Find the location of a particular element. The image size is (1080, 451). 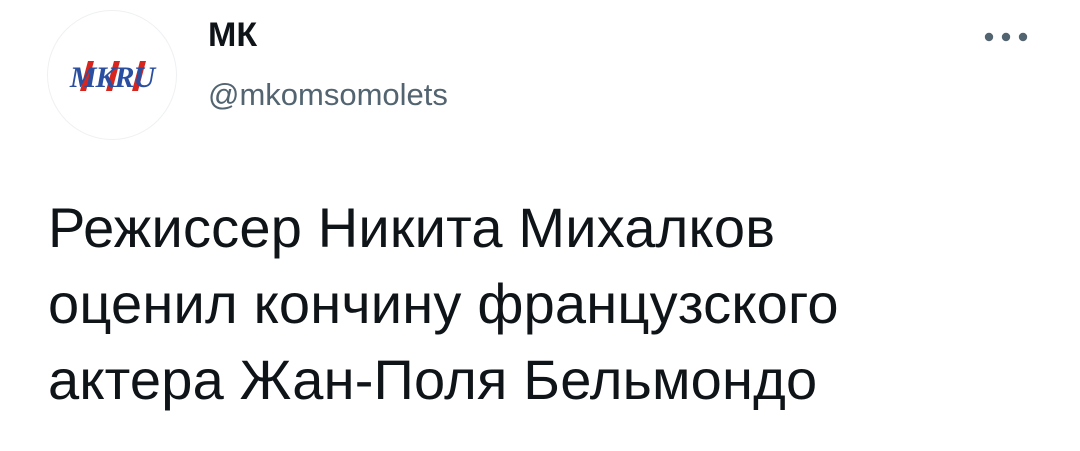

display-name: МК is located at coordinates (232, 35).